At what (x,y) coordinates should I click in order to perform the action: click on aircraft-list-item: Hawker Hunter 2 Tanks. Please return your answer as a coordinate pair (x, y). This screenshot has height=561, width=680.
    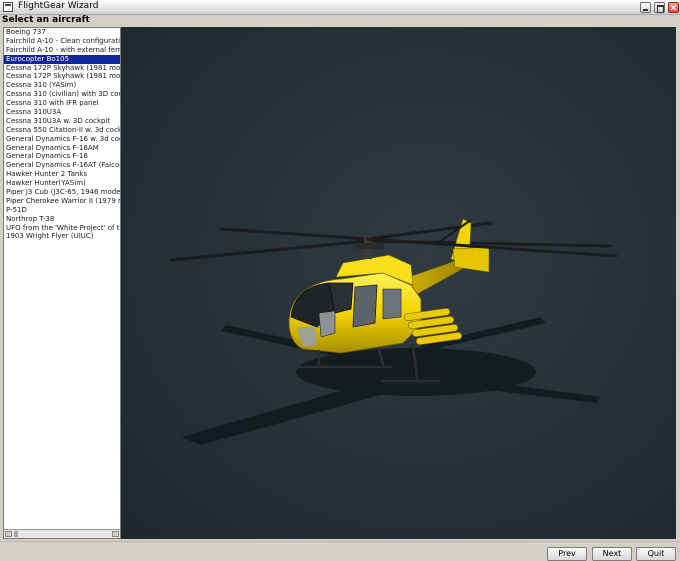
    Looking at the image, I should click on (62, 174).